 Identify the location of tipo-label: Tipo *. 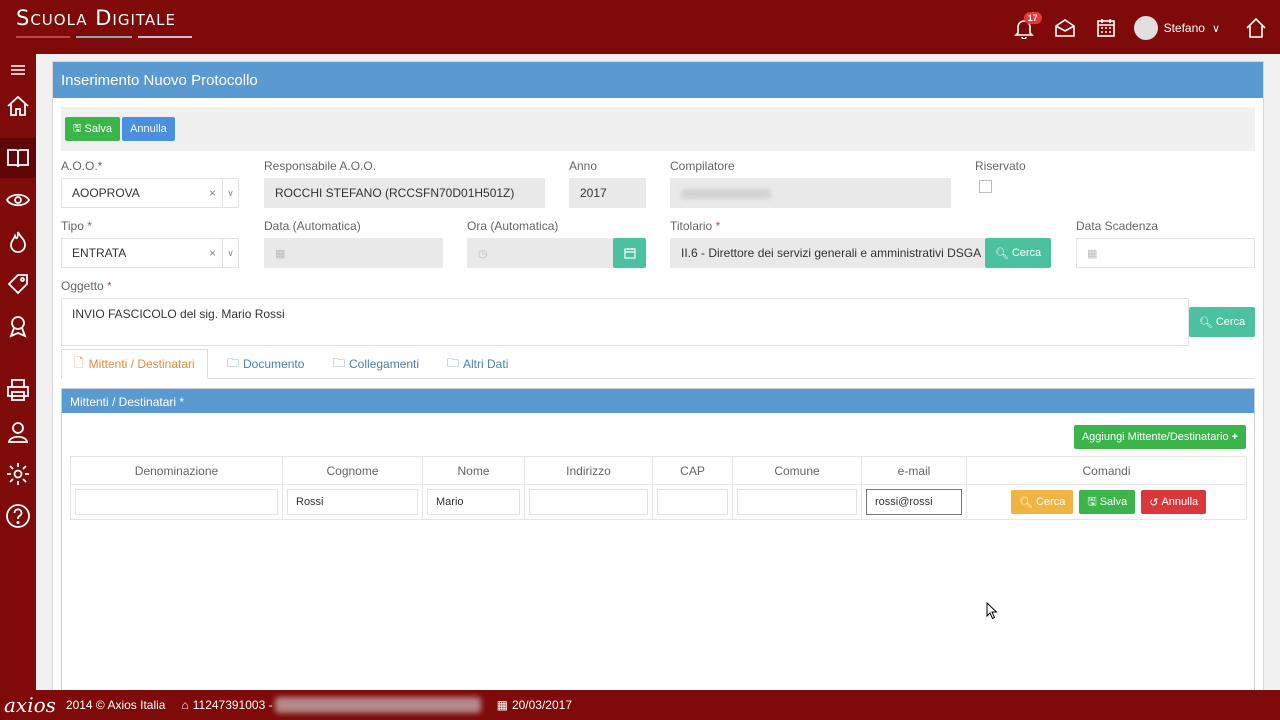
(76, 226).